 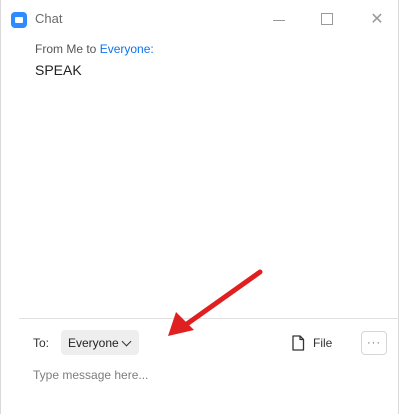 I want to click on maximize-icon, so click(x=327, y=19).